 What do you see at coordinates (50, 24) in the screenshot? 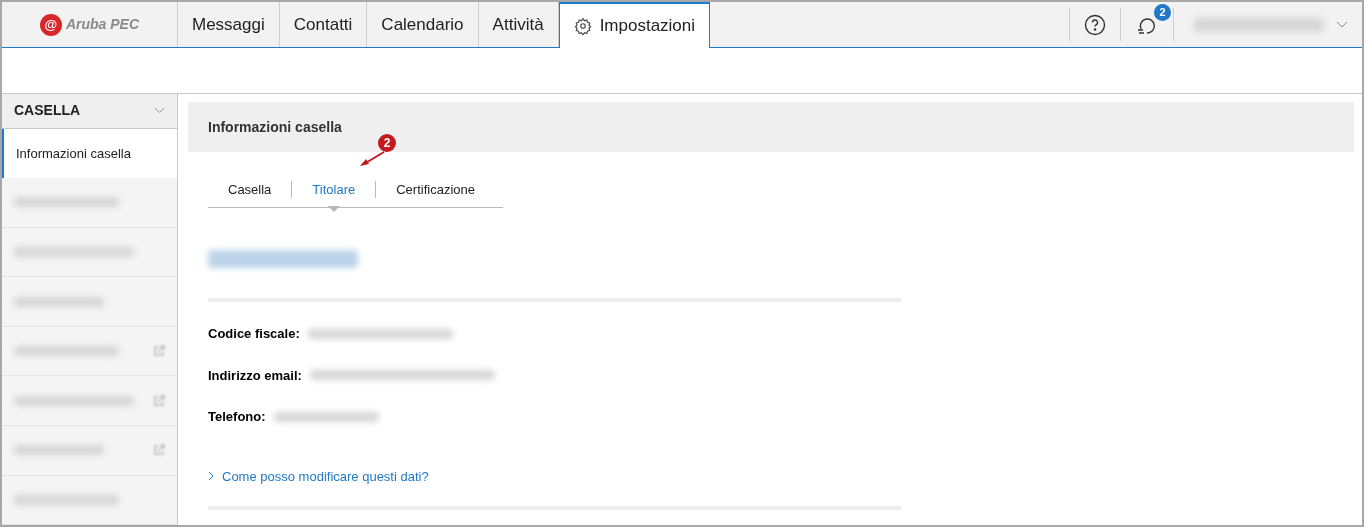
I see `seal-mark: @` at bounding box center [50, 24].